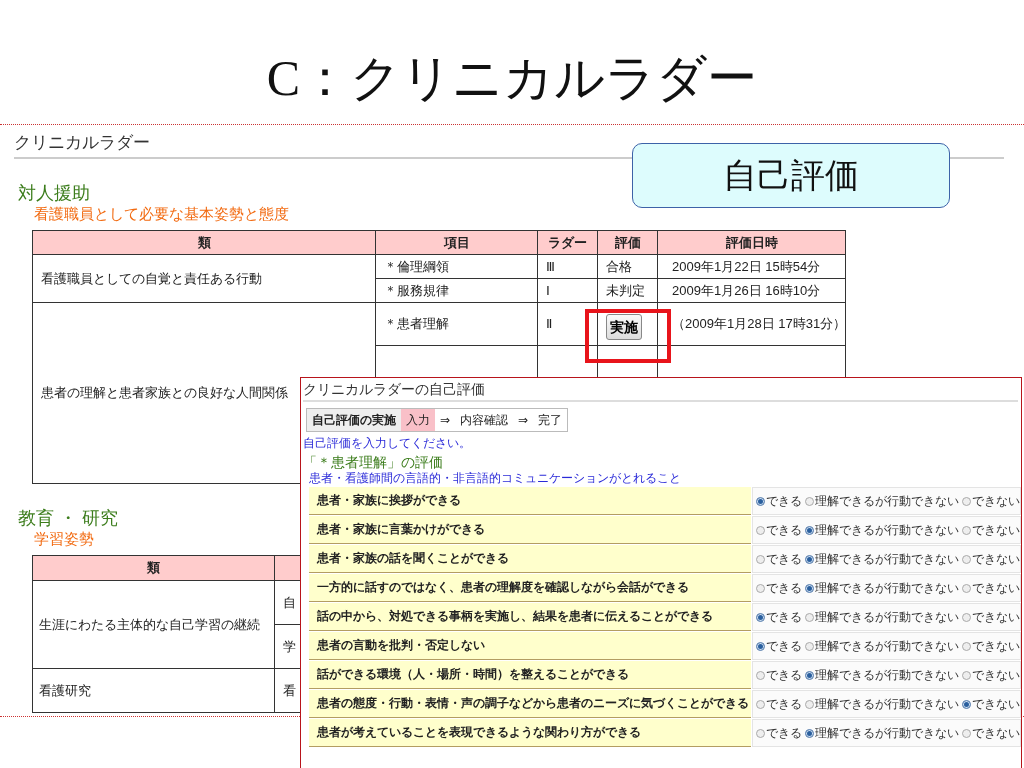  What do you see at coordinates (530, 704) in the screenshot?
I see `question-cell: 患者の態度・行動・表情・声の調子などから患者のニーズに気づくことができる` at bounding box center [530, 704].